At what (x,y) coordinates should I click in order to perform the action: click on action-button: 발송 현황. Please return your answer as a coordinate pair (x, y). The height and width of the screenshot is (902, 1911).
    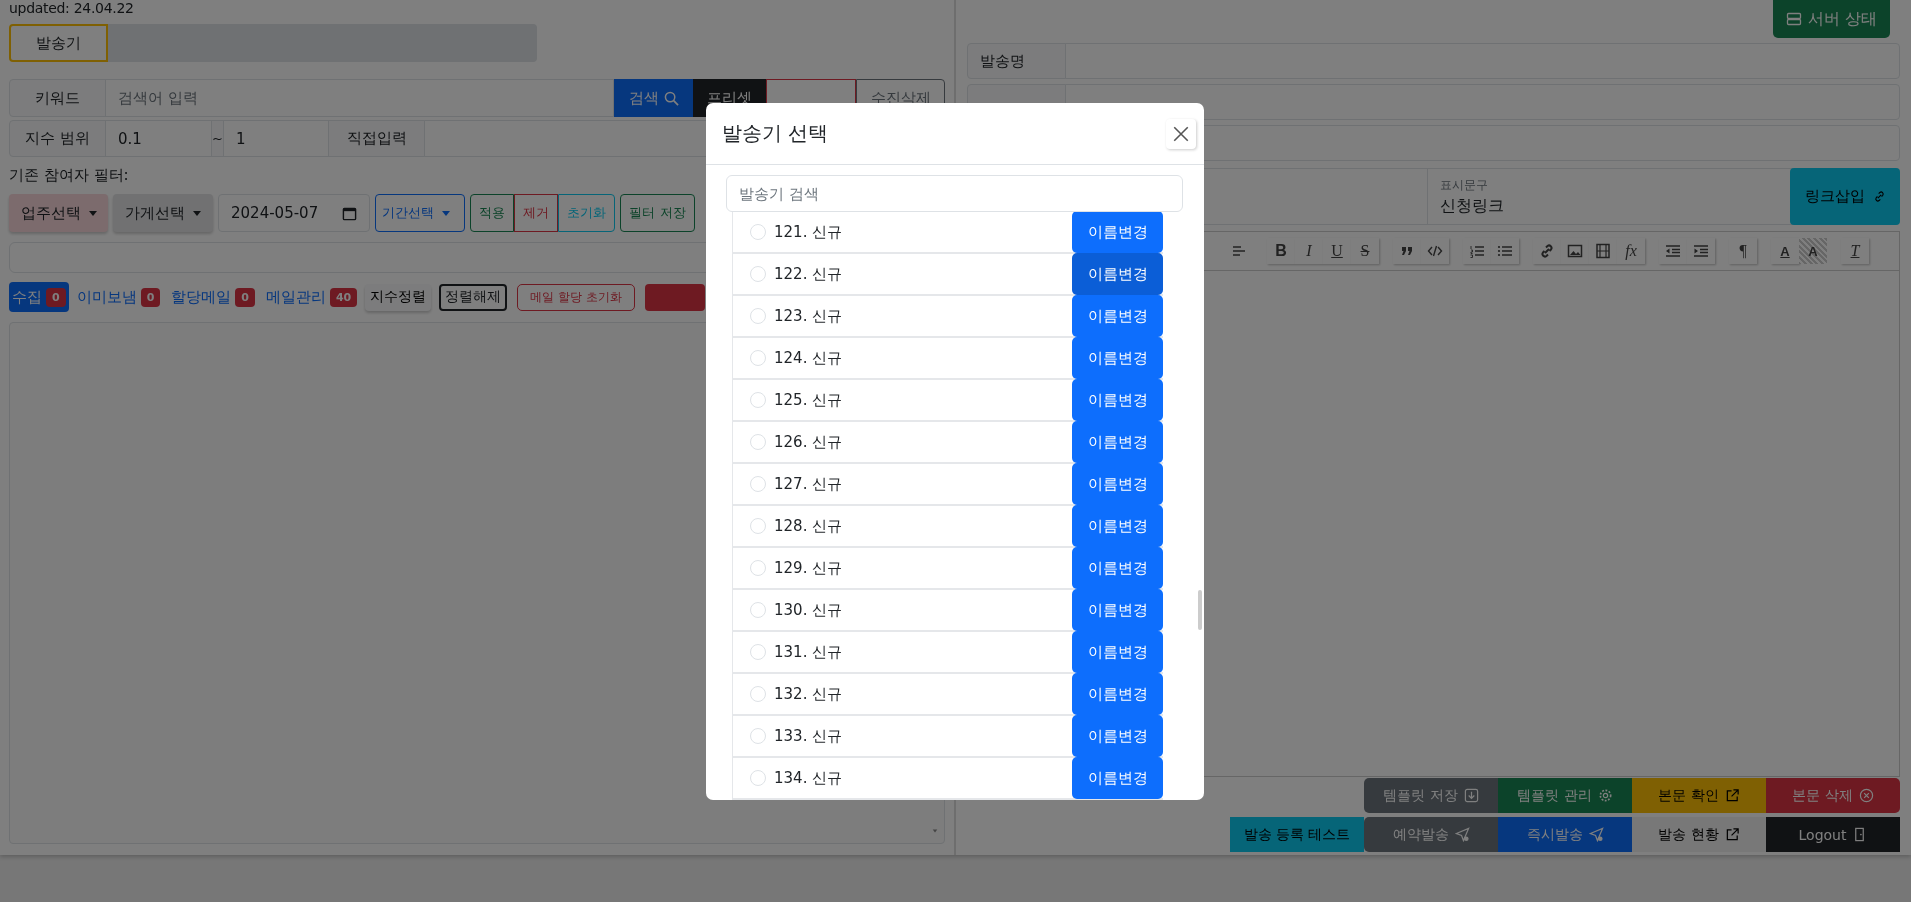
    Looking at the image, I should click on (1699, 834).